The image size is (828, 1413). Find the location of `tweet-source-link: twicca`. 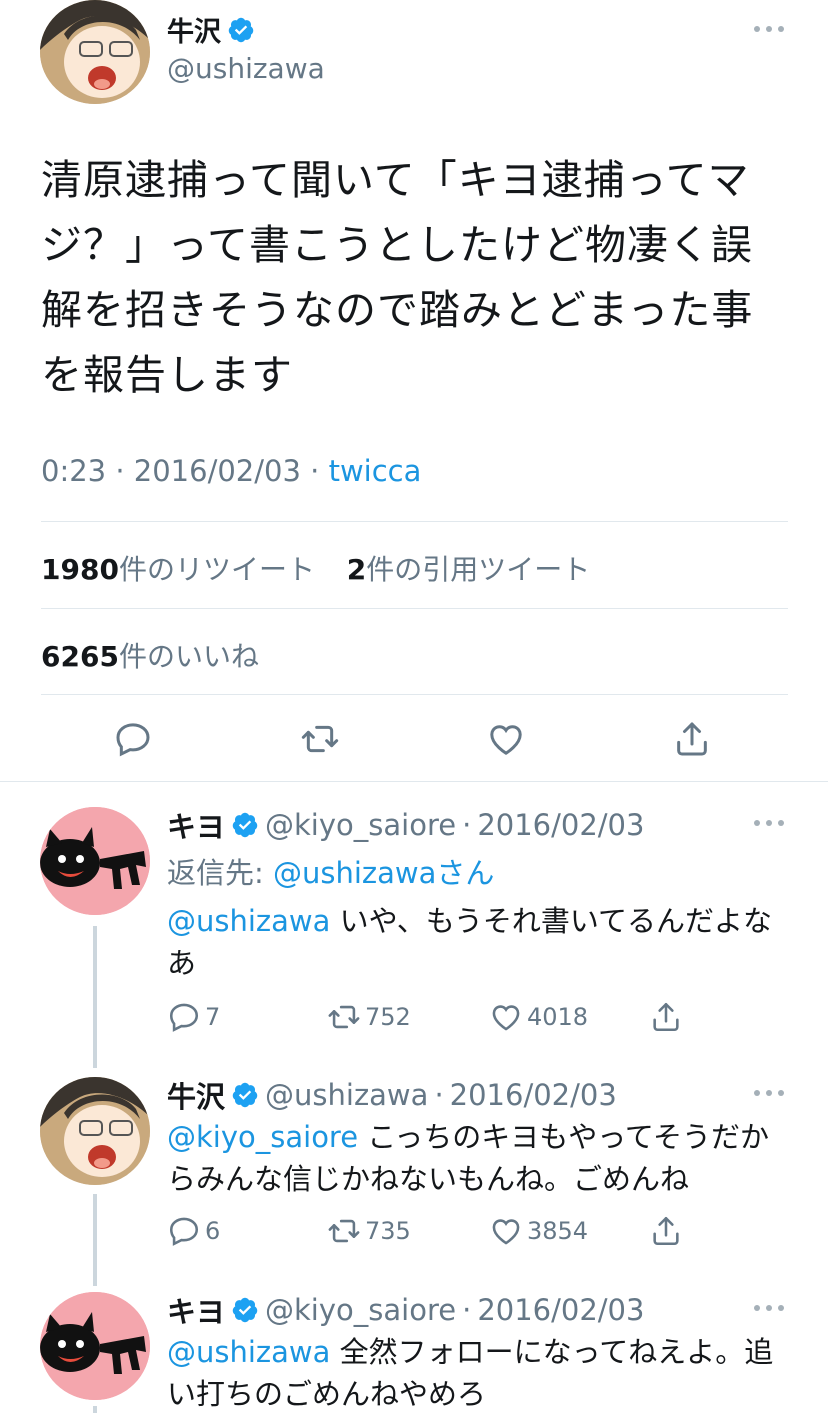

tweet-source-link: twicca is located at coordinates (375, 471).